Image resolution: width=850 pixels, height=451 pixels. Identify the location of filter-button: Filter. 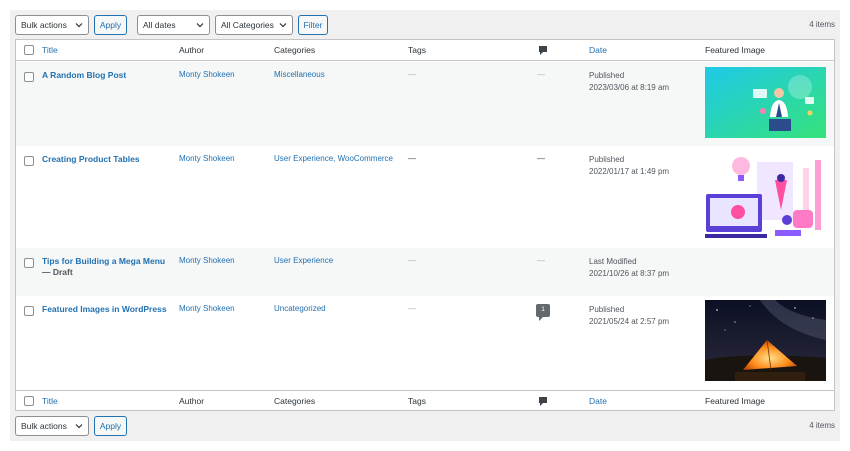
(313, 25).